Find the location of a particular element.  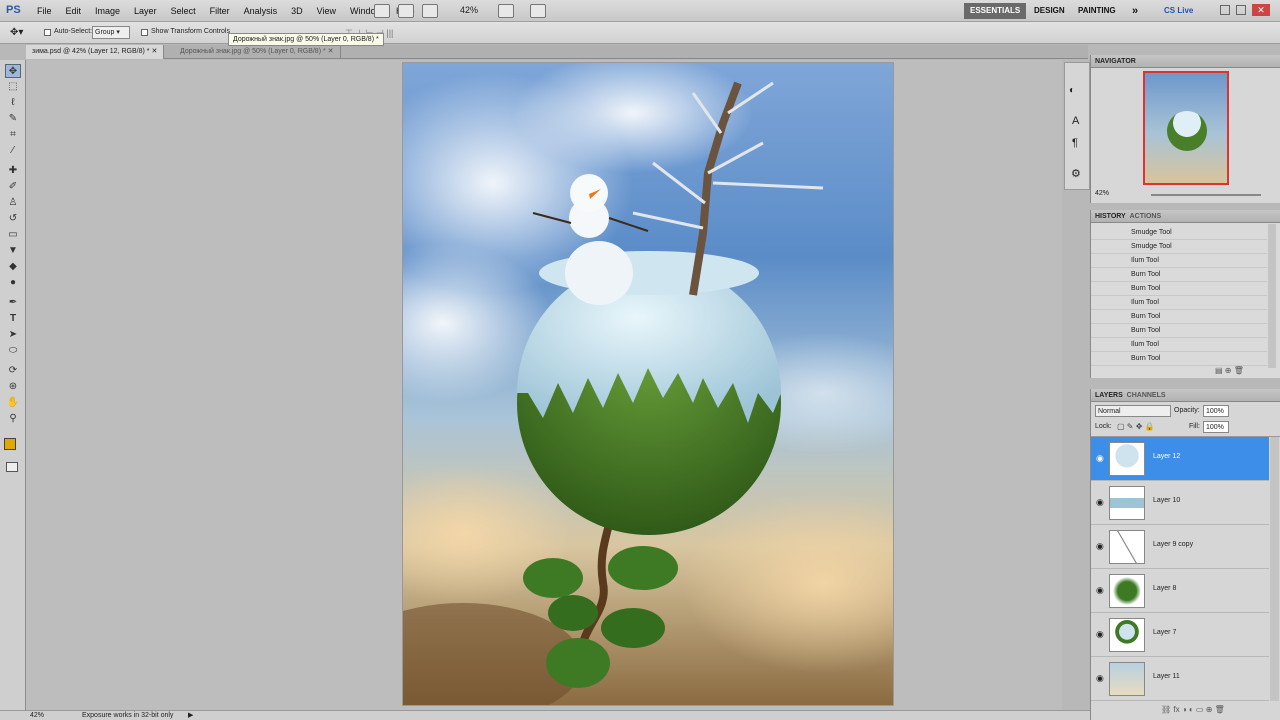

history-footer-icons: ▤ ⊕ 🗑 is located at coordinates (1229, 370).